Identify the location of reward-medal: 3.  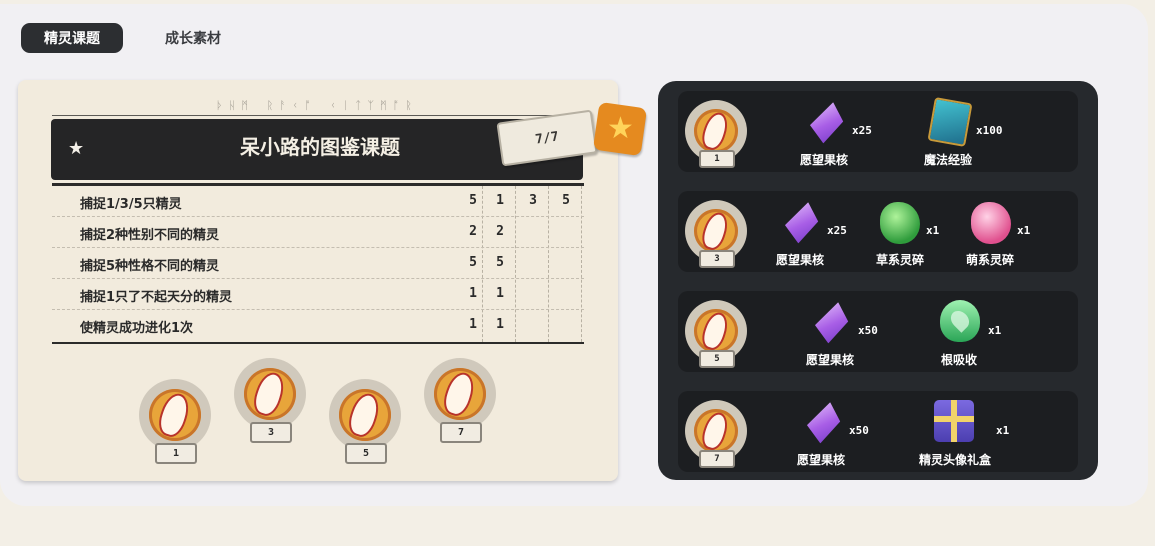
(716, 238).